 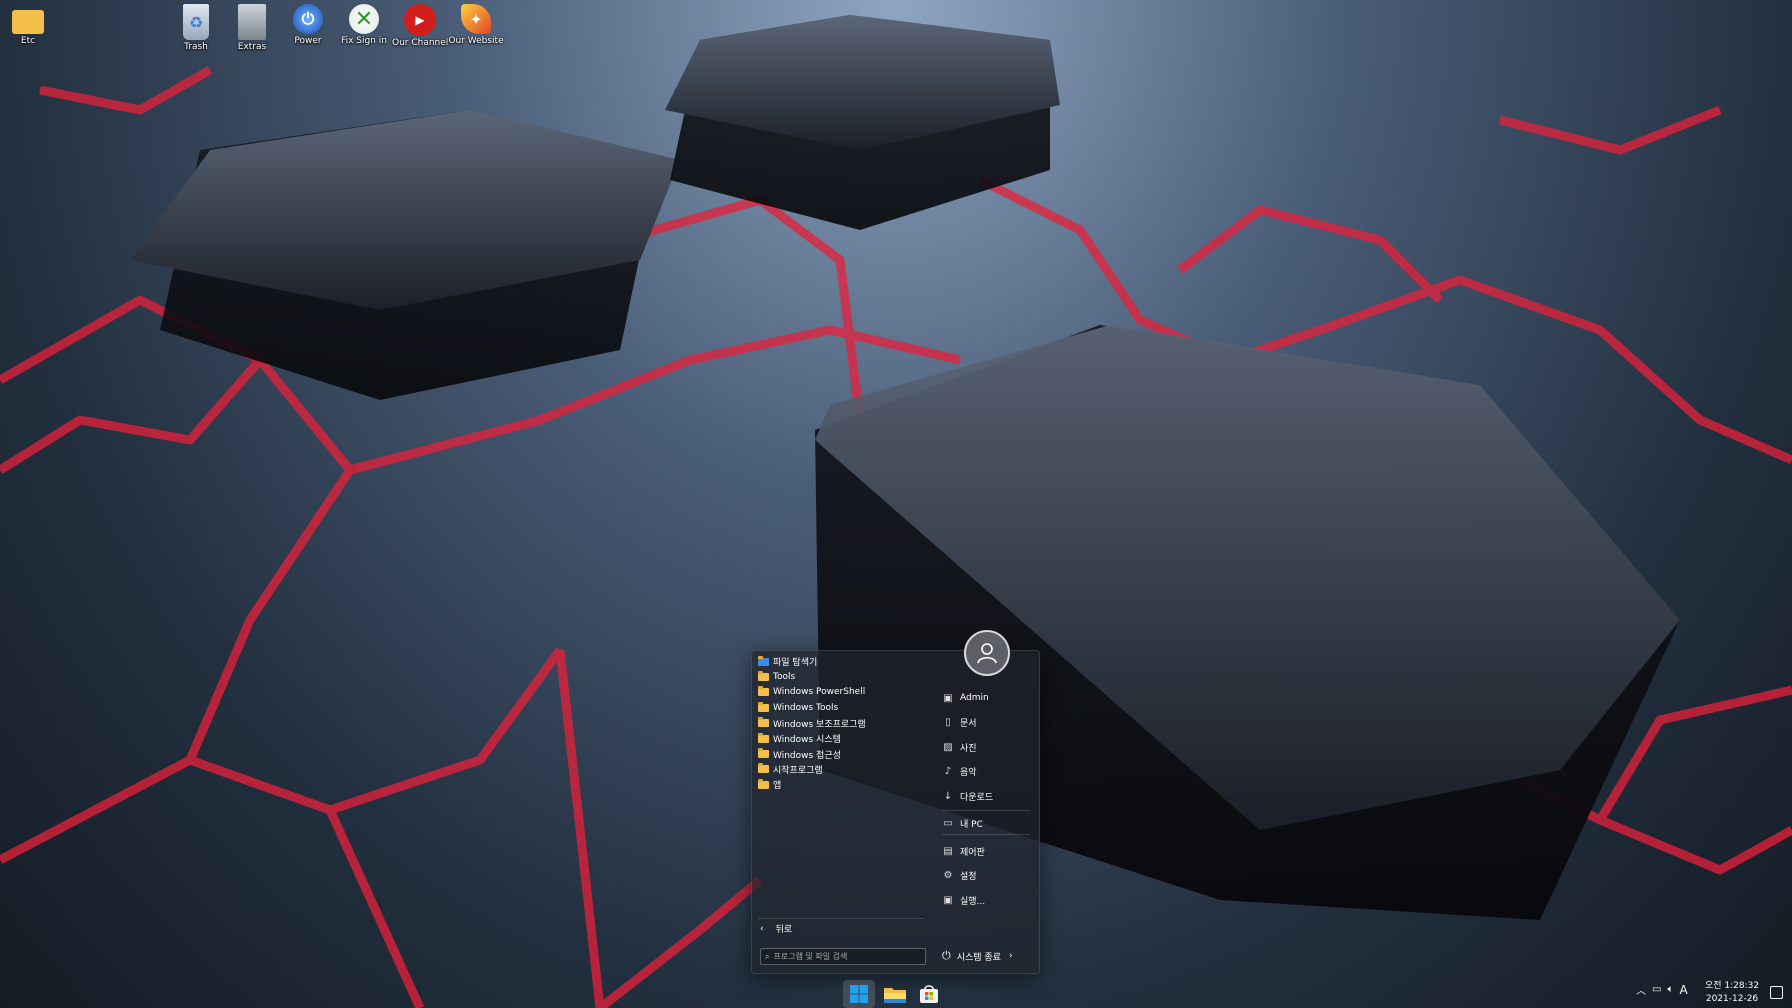 What do you see at coordinates (1732, 986) in the screenshot?
I see `clock-time: 오전 1:28:32` at bounding box center [1732, 986].